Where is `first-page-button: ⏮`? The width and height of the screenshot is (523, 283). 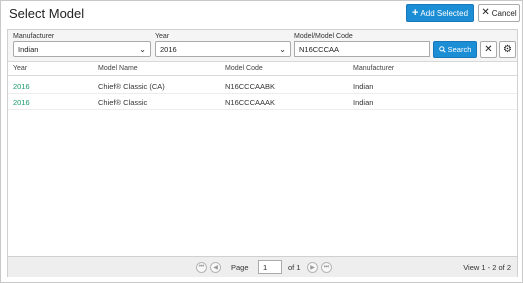
first-page-button: ⏮ is located at coordinates (201, 267).